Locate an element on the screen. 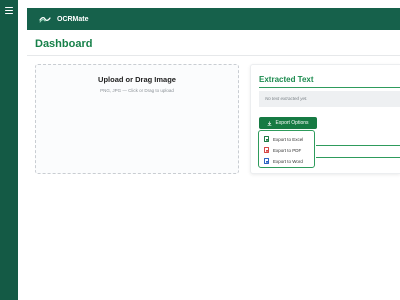 The height and width of the screenshot is (300, 400). export-excel-item: Export to Excel is located at coordinates (283, 139).